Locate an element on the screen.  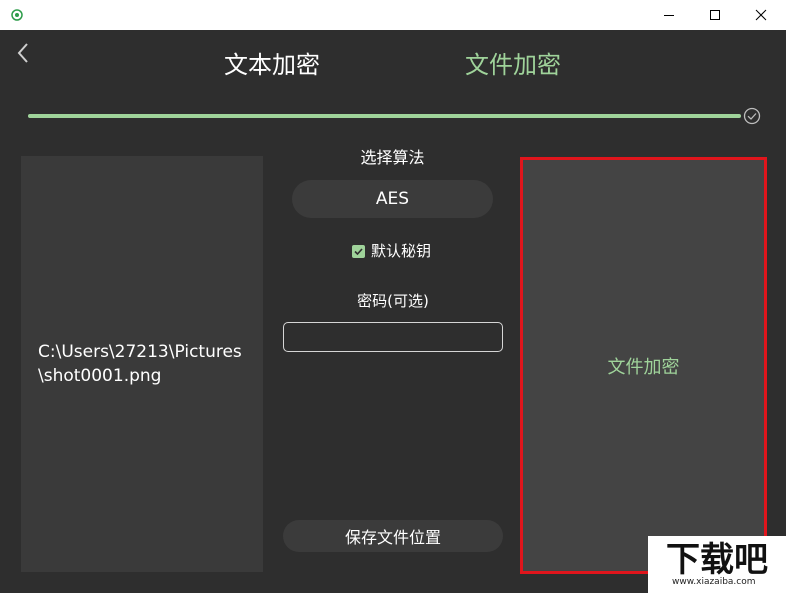
minimize-icon is located at coordinates (669, 15).